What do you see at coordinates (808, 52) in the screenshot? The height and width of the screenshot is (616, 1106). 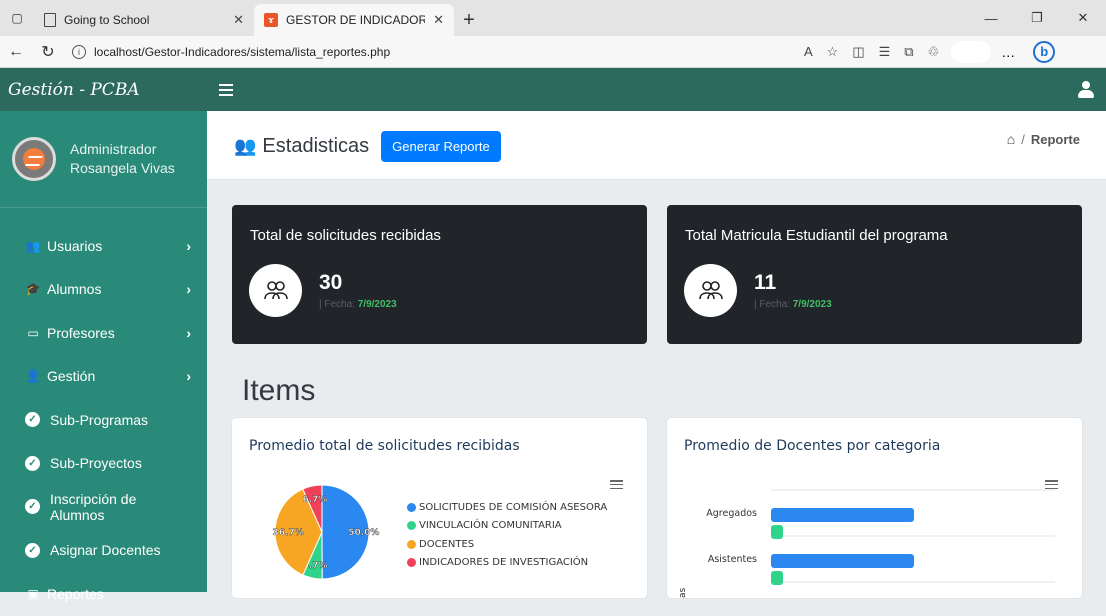 I see `read-aloud-icon: A` at bounding box center [808, 52].